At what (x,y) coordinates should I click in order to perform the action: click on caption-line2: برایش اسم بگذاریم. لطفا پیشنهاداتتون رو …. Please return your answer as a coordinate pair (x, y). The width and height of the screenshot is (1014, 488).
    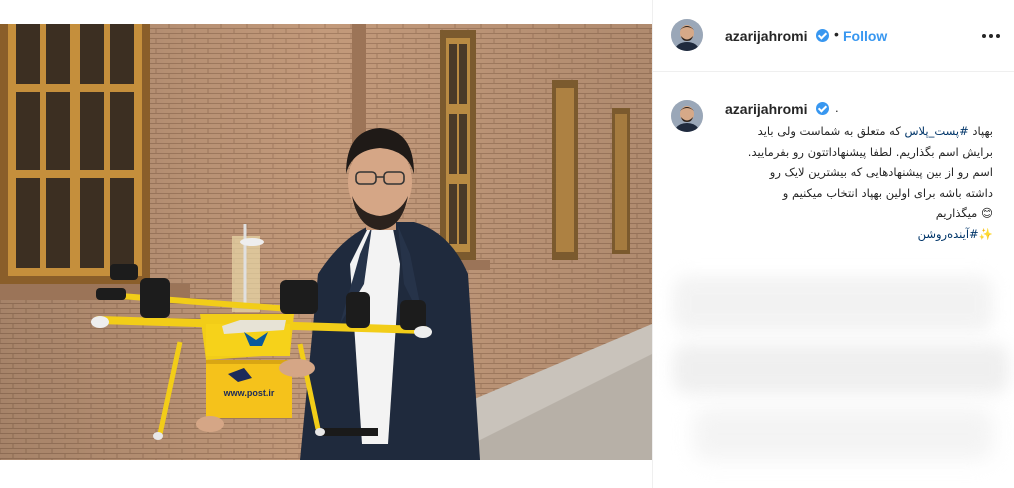
    Looking at the image, I should click on (870, 151).